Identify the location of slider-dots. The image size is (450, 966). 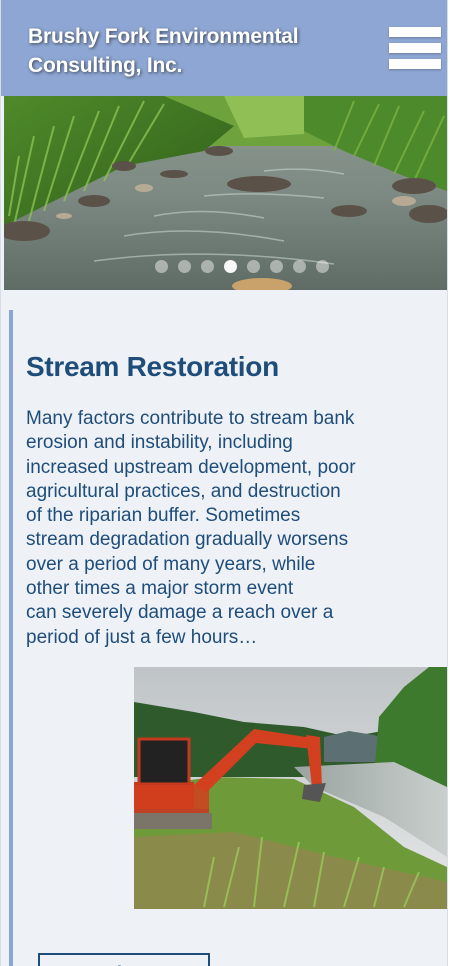
(225, 267).